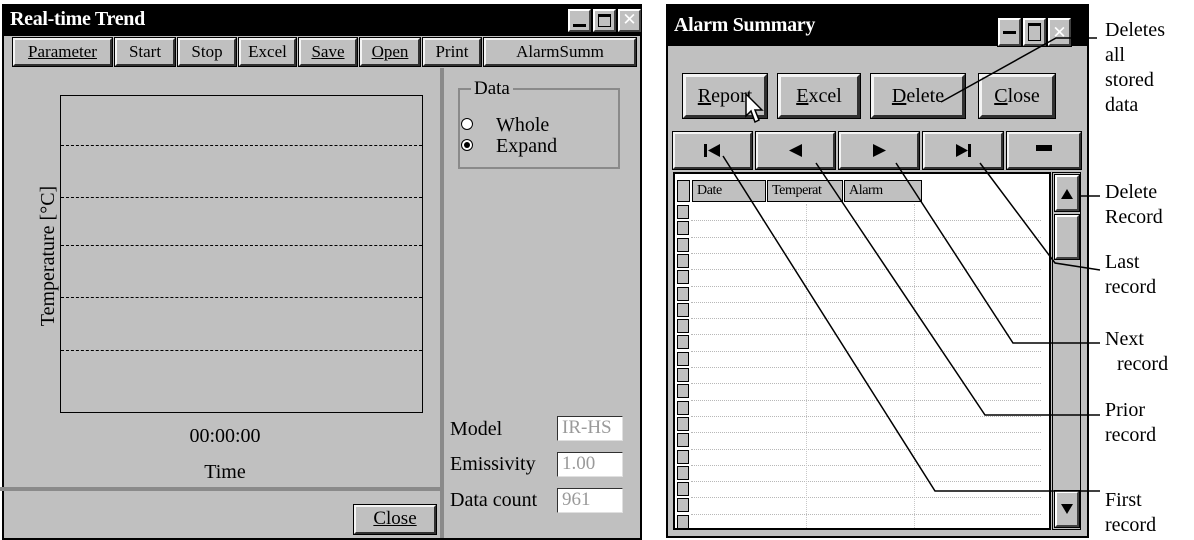 The image size is (1194, 540). Describe the element at coordinates (918, 96) in the screenshot. I see `delete-all-button: Delete` at that location.